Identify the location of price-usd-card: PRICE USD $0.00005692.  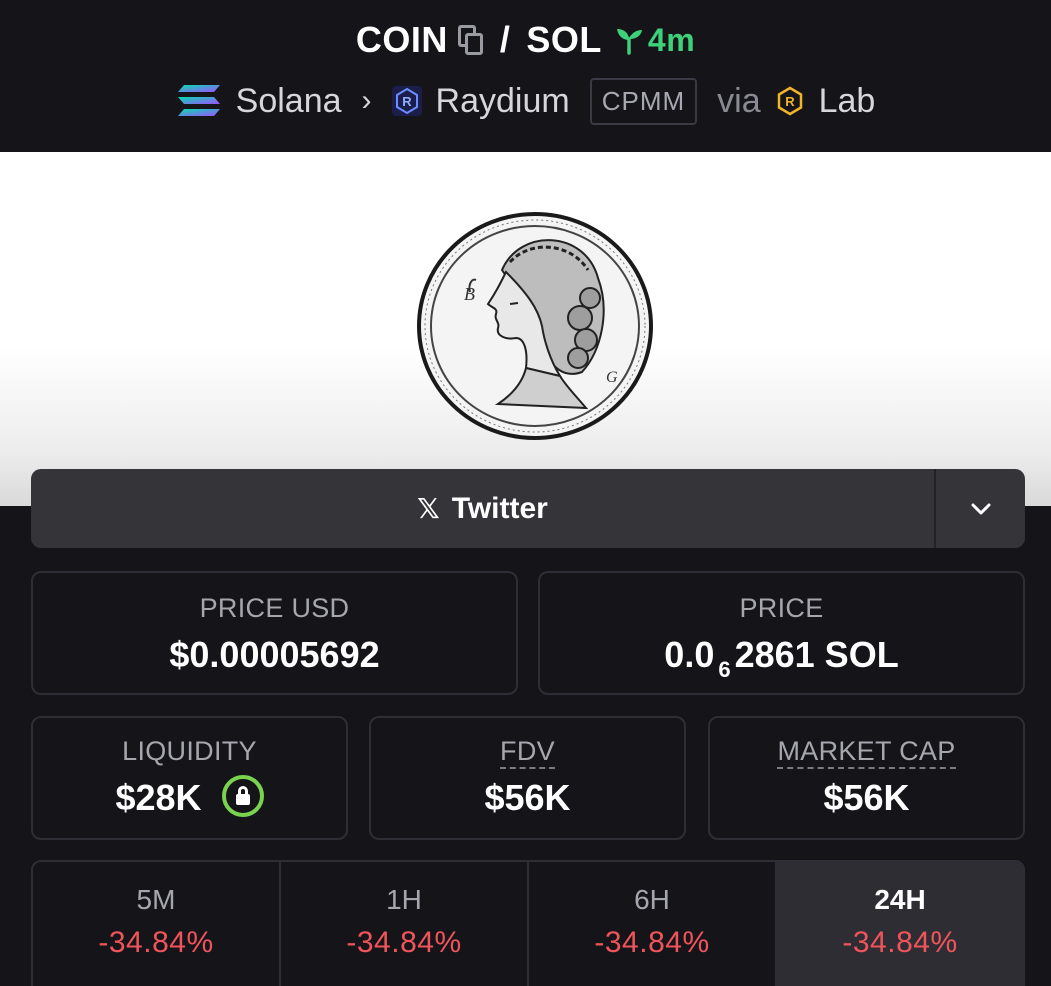
(274, 633).